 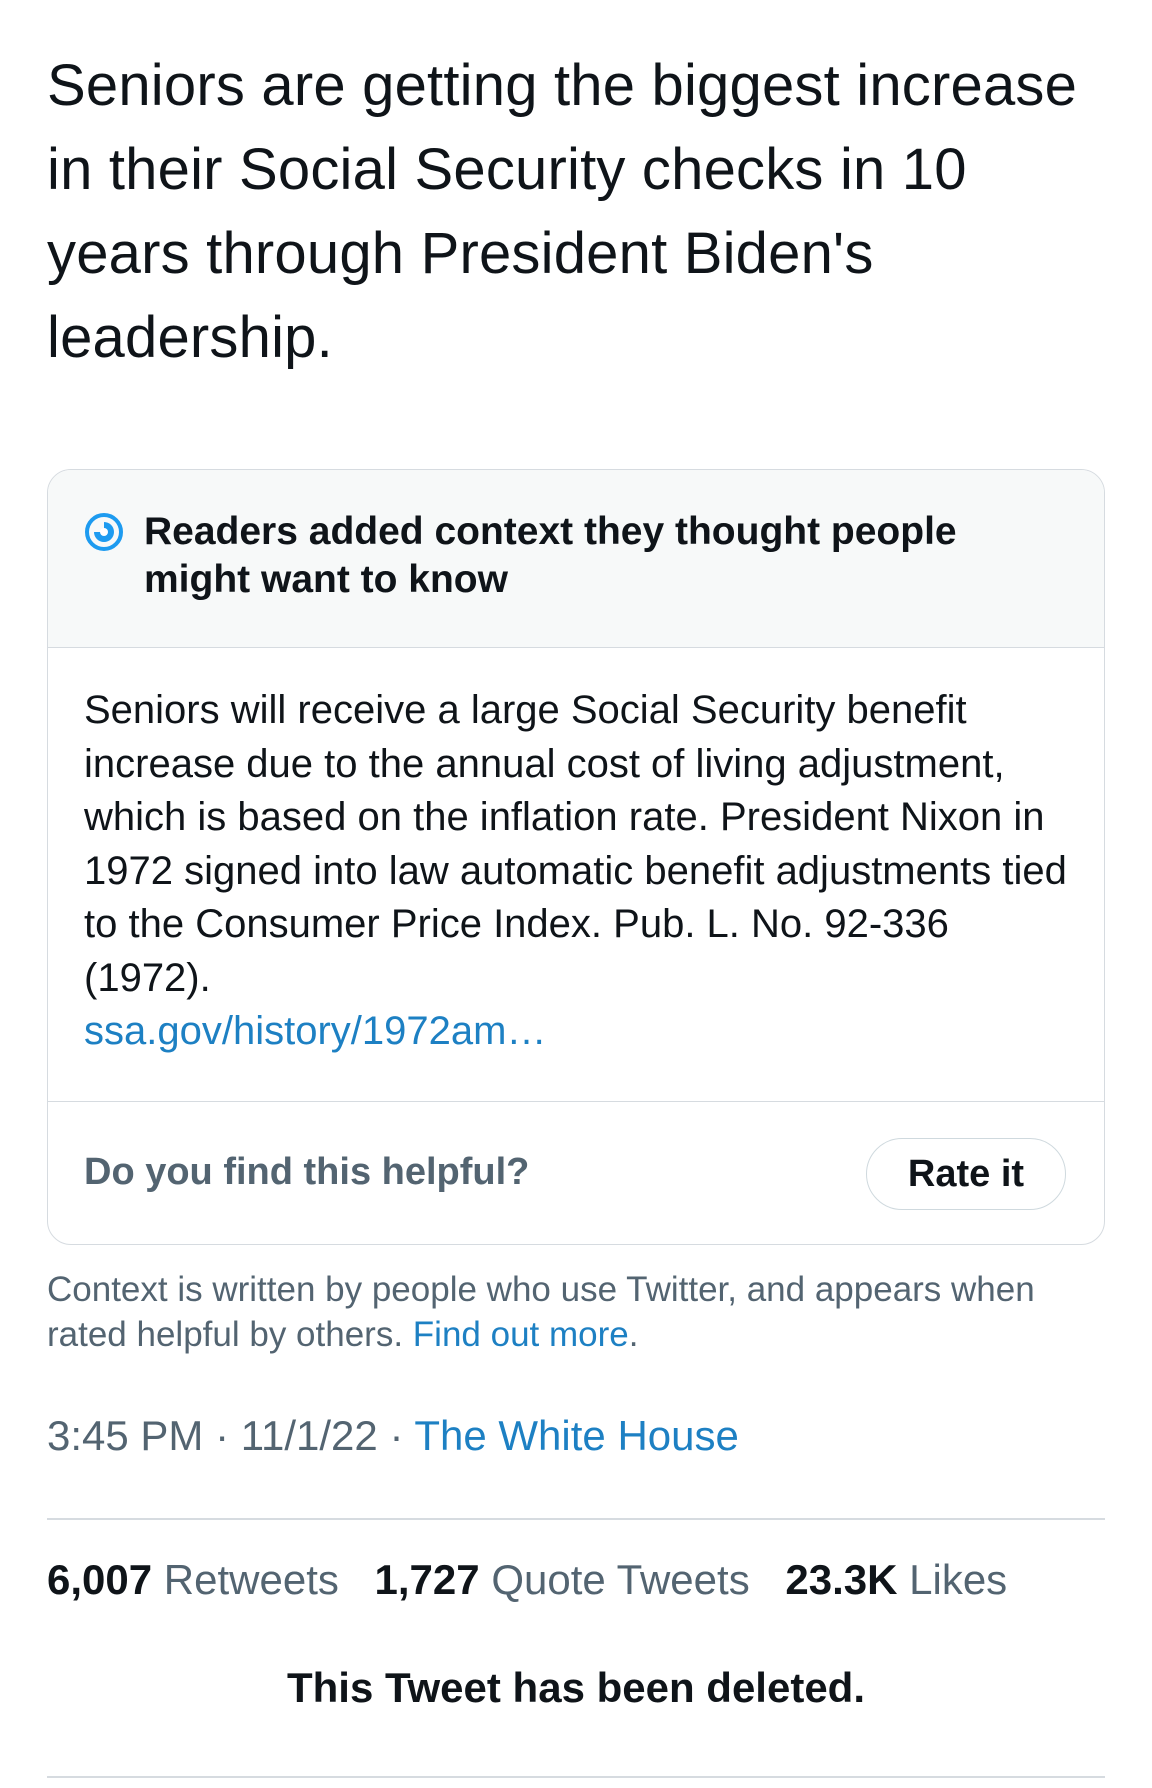 I want to click on retweets-label: Retweets, so click(x=251, y=1579).